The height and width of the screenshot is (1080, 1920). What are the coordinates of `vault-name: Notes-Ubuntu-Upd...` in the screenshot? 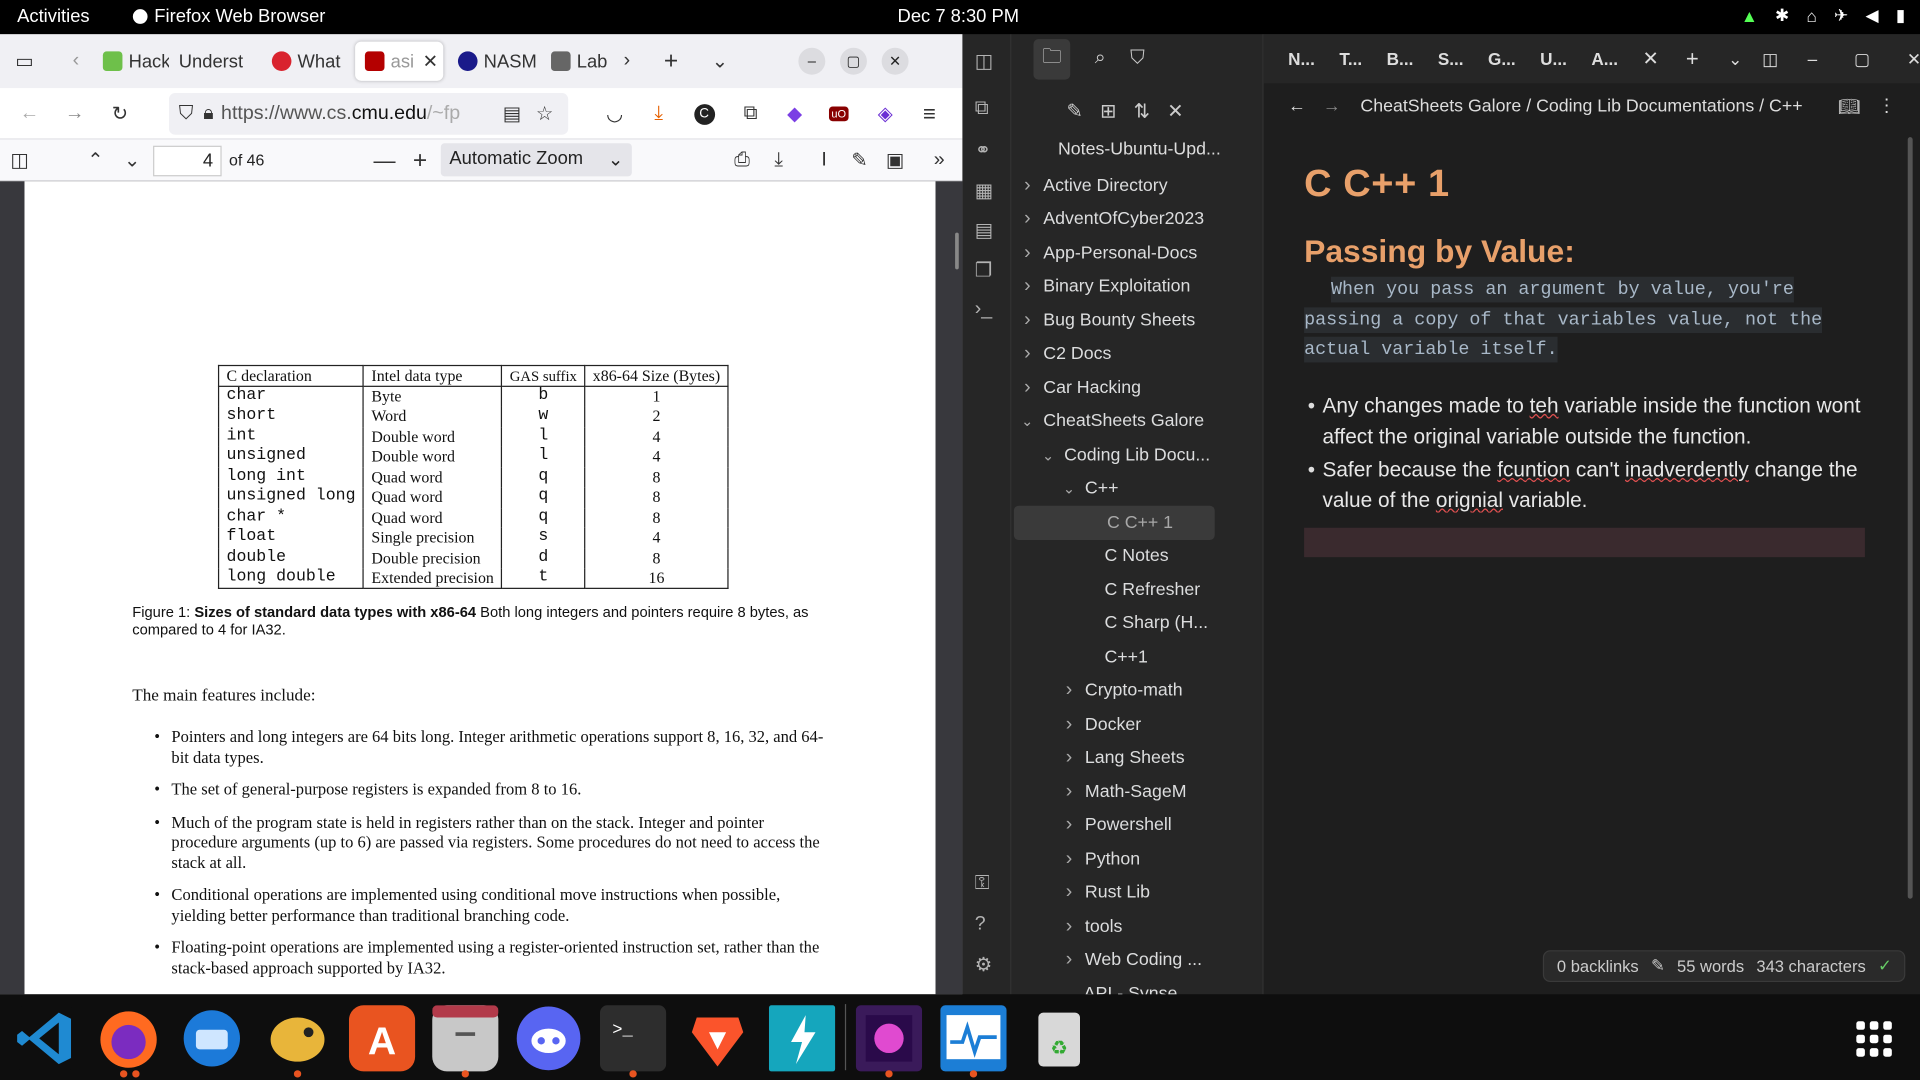 It's located at (1139, 150).